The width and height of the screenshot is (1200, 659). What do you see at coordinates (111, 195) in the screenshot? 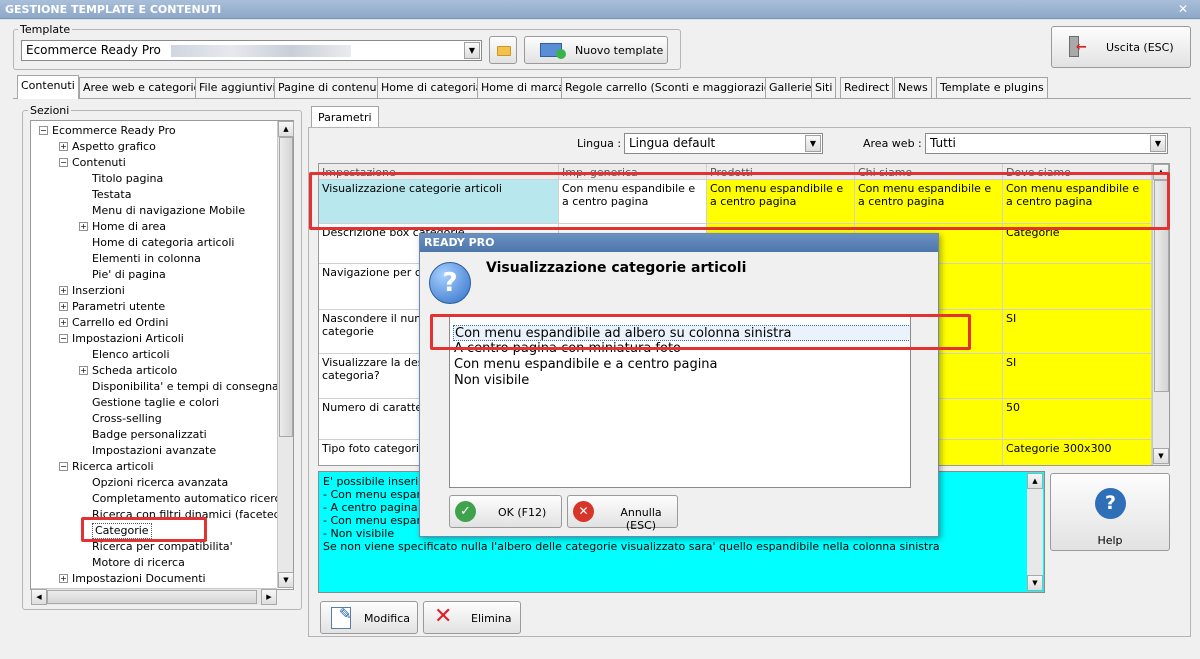
I see `tree-item: Testata` at bounding box center [111, 195].